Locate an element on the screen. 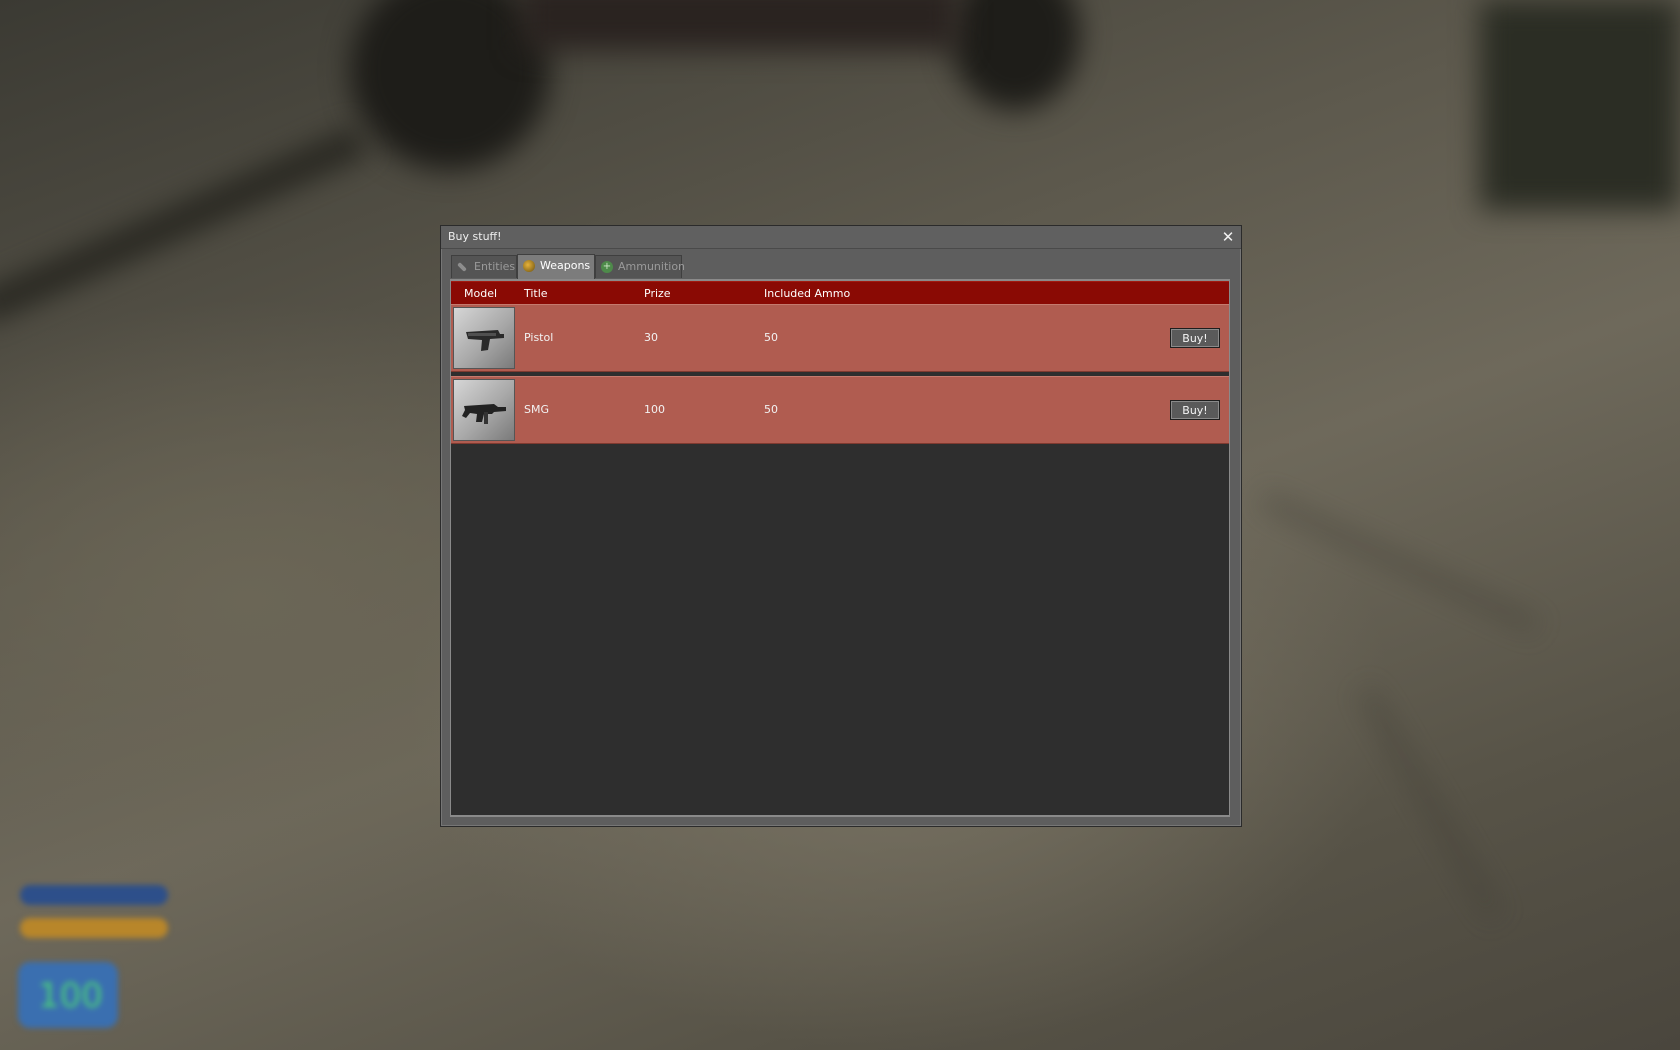  tab-entities-label: Entities is located at coordinates (495, 266).